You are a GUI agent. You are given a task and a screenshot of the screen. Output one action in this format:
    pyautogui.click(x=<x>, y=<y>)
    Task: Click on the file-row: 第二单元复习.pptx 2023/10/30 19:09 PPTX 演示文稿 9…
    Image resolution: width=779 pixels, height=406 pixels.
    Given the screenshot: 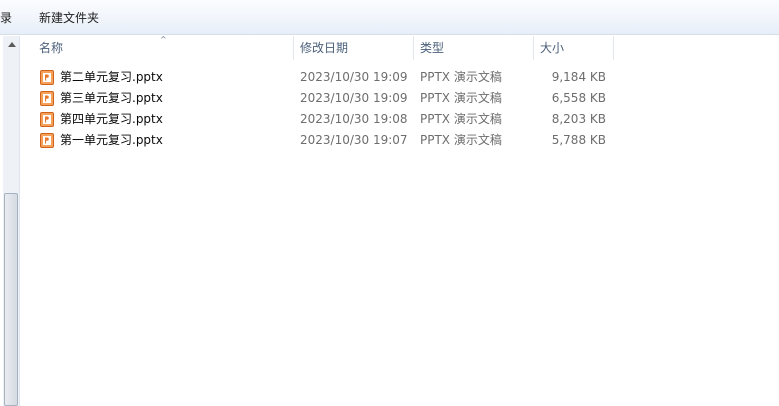 What is the action you would take?
    pyautogui.click(x=400, y=77)
    